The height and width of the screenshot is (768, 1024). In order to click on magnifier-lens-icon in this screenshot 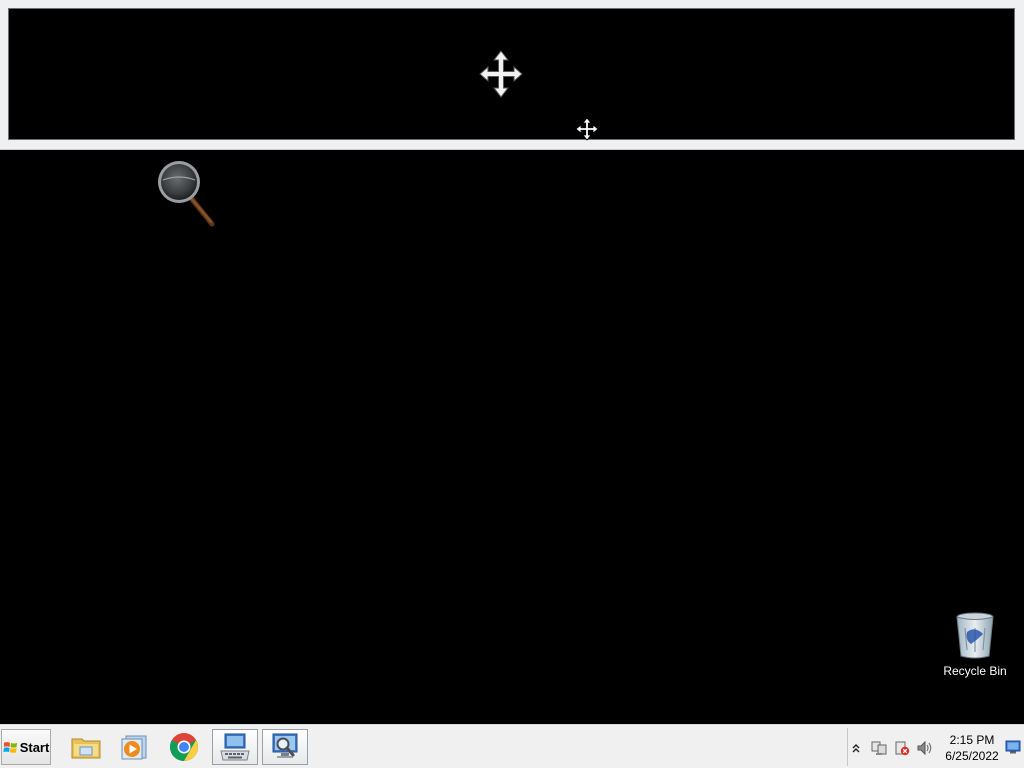, I will do `click(187, 194)`.